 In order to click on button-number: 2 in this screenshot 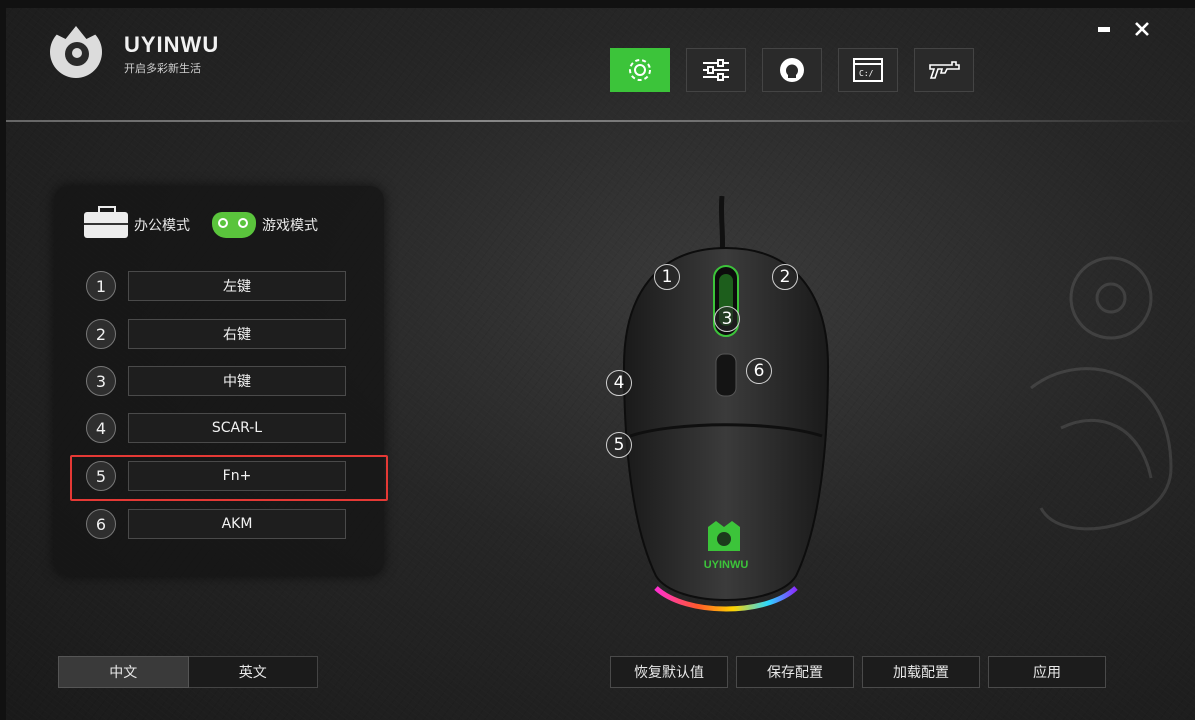, I will do `click(101, 334)`.